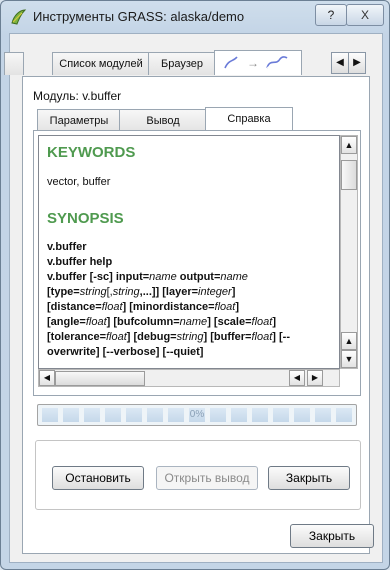 This screenshot has height=570, width=390. I want to click on tab-help: Справка, so click(249, 119).